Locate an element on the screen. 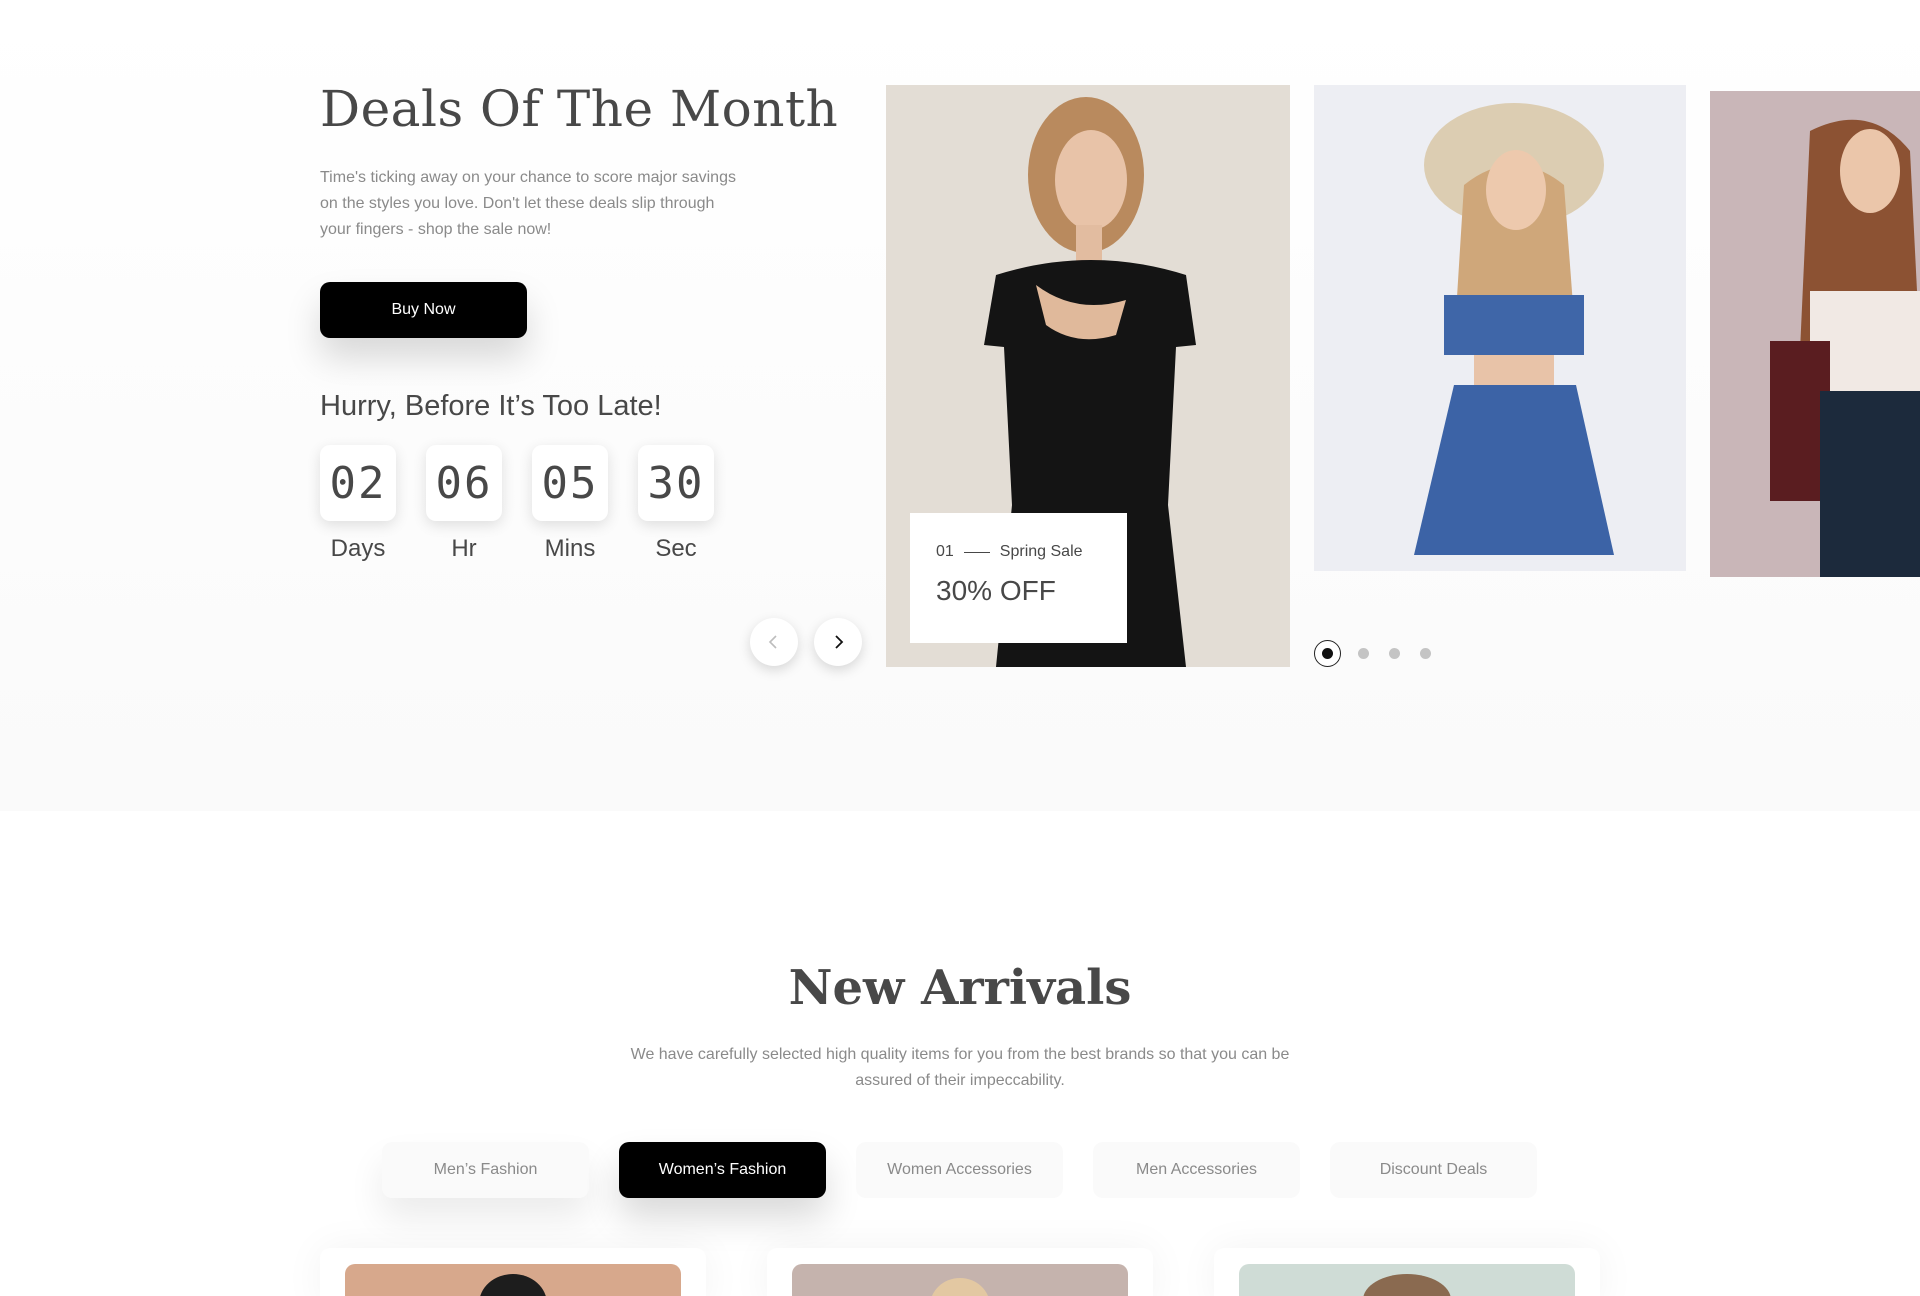 The width and height of the screenshot is (1920, 1296). countdown-seconds-value: 30 is located at coordinates (676, 483).